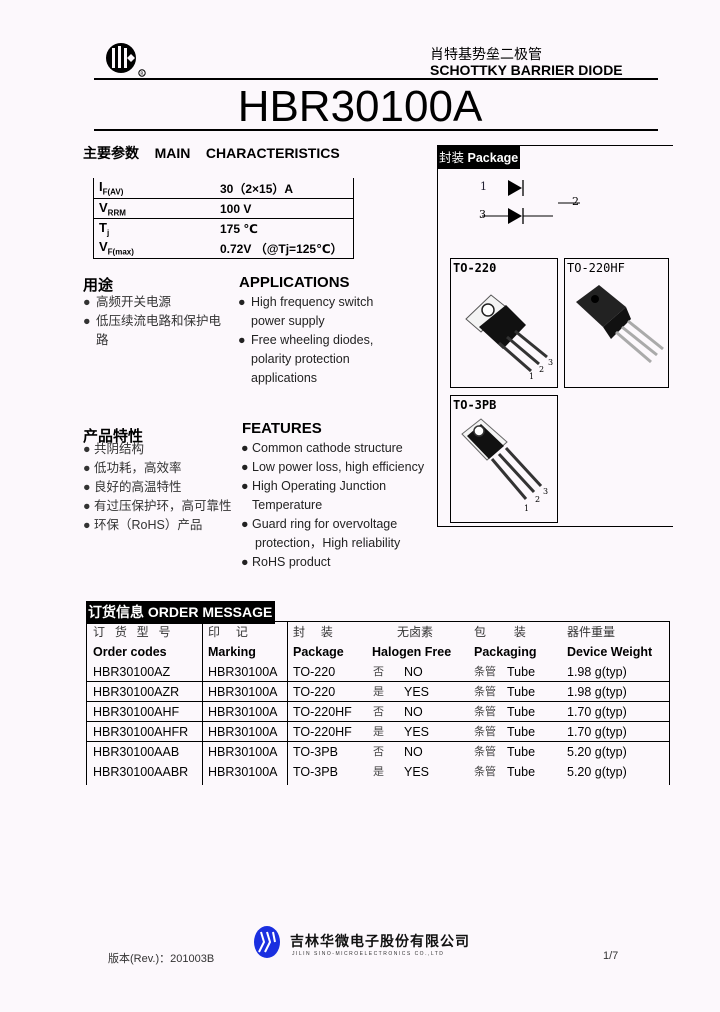  Describe the element at coordinates (288, 321) in the screenshot. I see `list-item-continuation: power supply` at that location.